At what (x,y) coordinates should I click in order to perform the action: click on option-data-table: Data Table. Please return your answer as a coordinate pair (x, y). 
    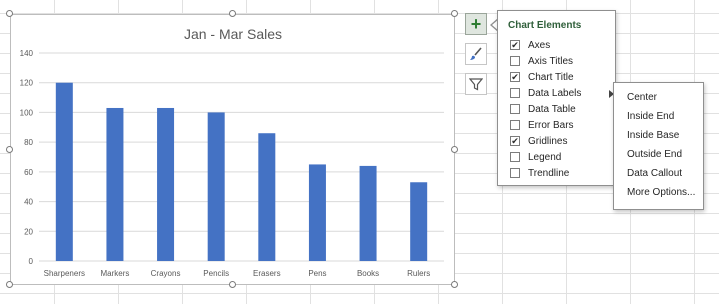
    Looking at the image, I should click on (543, 109).